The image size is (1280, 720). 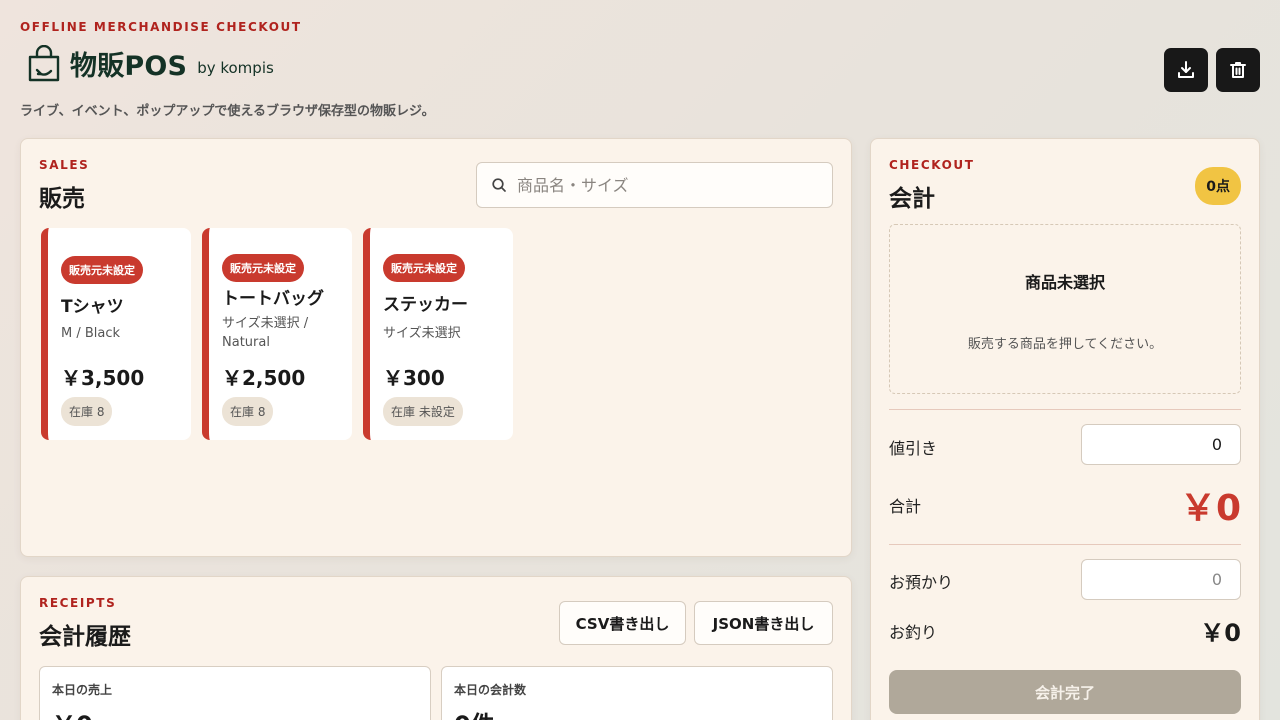 What do you see at coordinates (905, 506) in the screenshot?
I see `total-label: 合計` at bounding box center [905, 506].